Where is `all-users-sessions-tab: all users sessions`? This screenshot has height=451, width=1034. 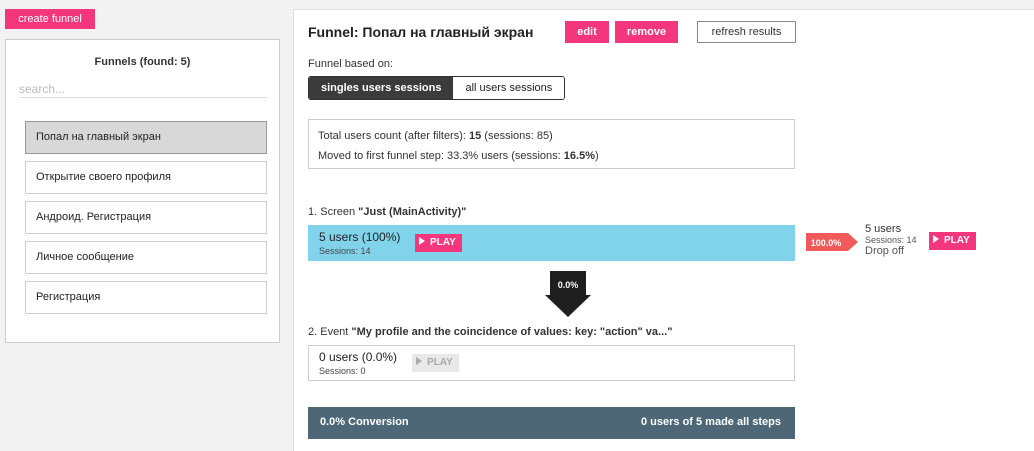
all-users-sessions-tab: all users sessions is located at coordinates (509, 88).